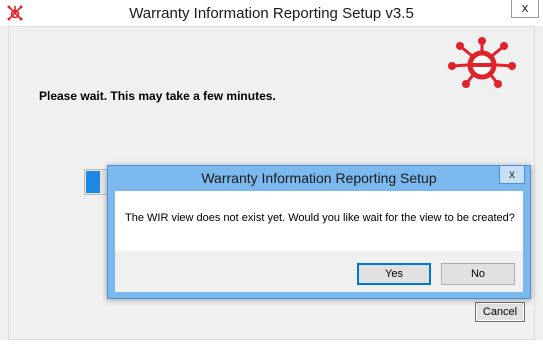  What do you see at coordinates (319, 178) in the screenshot?
I see `dialog-title: Warranty Information Reporting Setup` at bounding box center [319, 178].